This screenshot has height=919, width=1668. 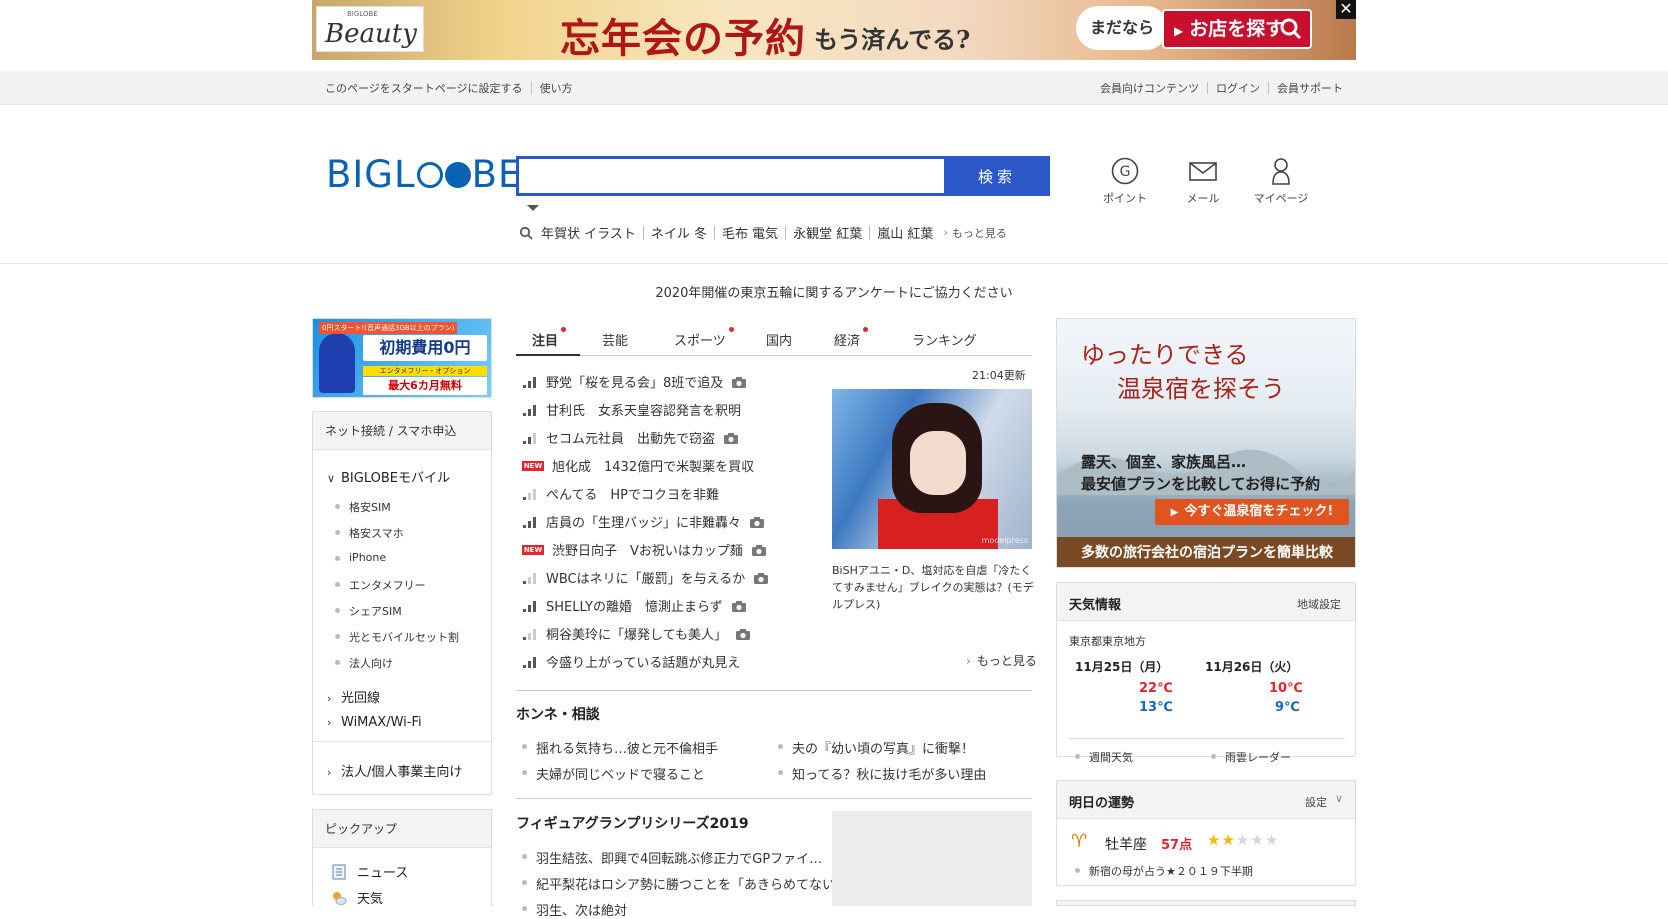 What do you see at coordinates (613, 773) in the screenshot?
I see `honne-item: 夫婦が同じベッドで寝ること` at bounding box center [613, 773].